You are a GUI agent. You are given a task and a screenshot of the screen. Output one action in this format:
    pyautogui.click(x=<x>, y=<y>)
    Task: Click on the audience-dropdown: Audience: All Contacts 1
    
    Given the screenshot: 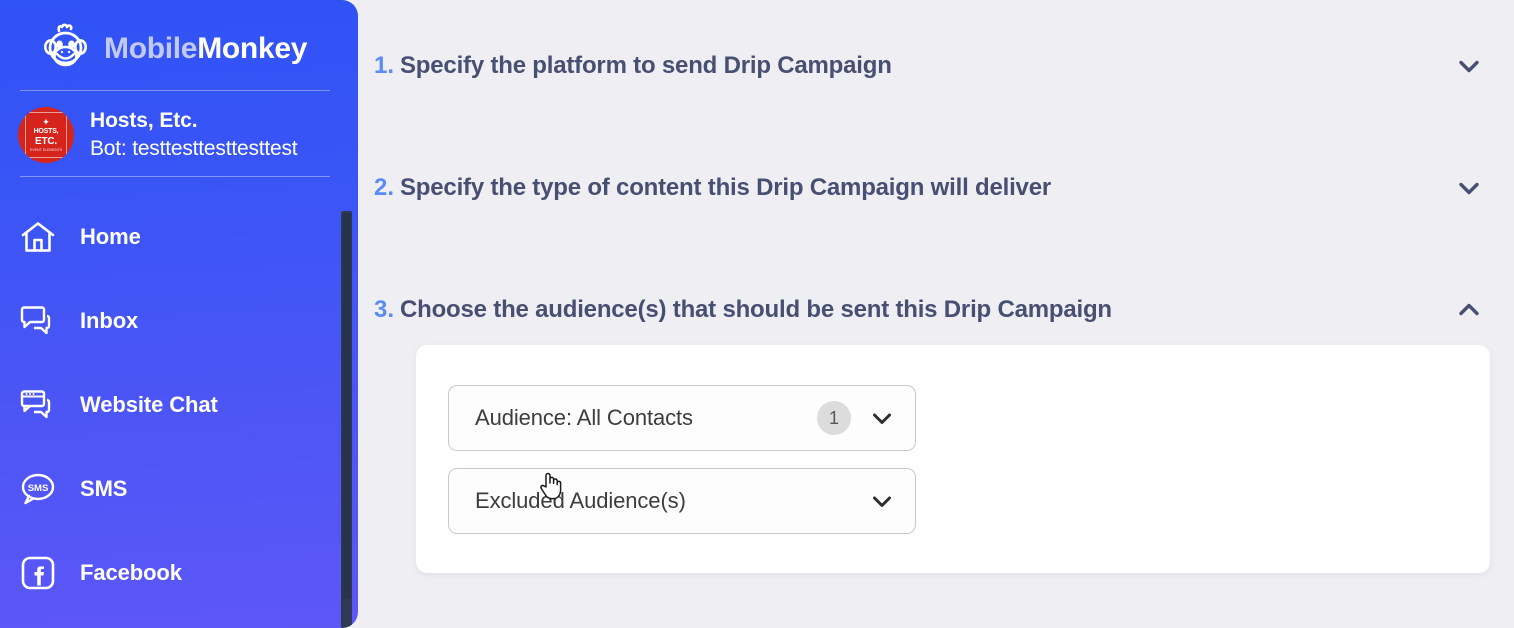 What is the action you would take?
    pyautogui.click(x=682, y=418)
    